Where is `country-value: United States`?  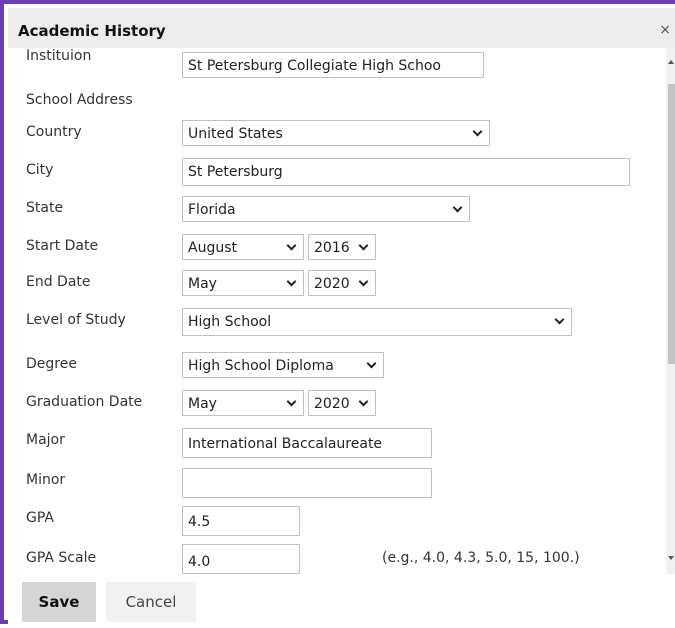
country-value: United States is located at coordinates (235, 134).